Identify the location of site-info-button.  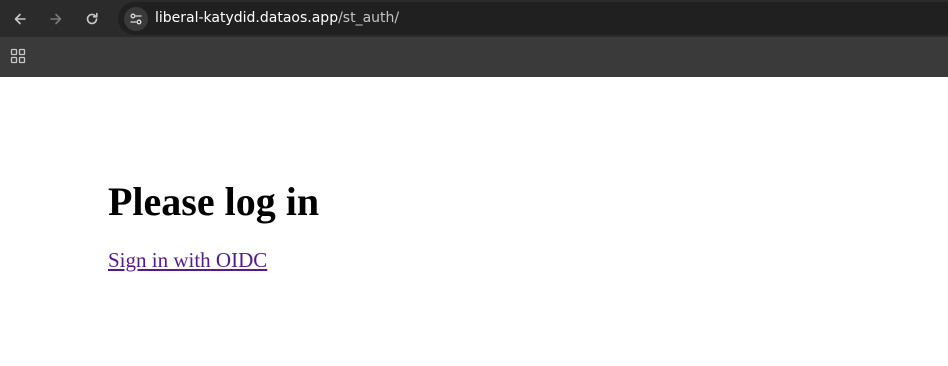
(136, 19).